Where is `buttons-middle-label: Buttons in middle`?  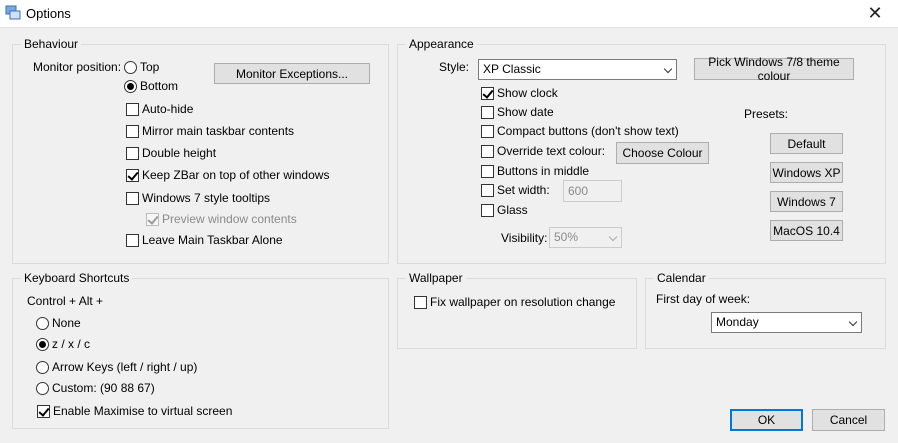
buttons-middle-label: Buttons in middle is located at coordinates (543, 171).